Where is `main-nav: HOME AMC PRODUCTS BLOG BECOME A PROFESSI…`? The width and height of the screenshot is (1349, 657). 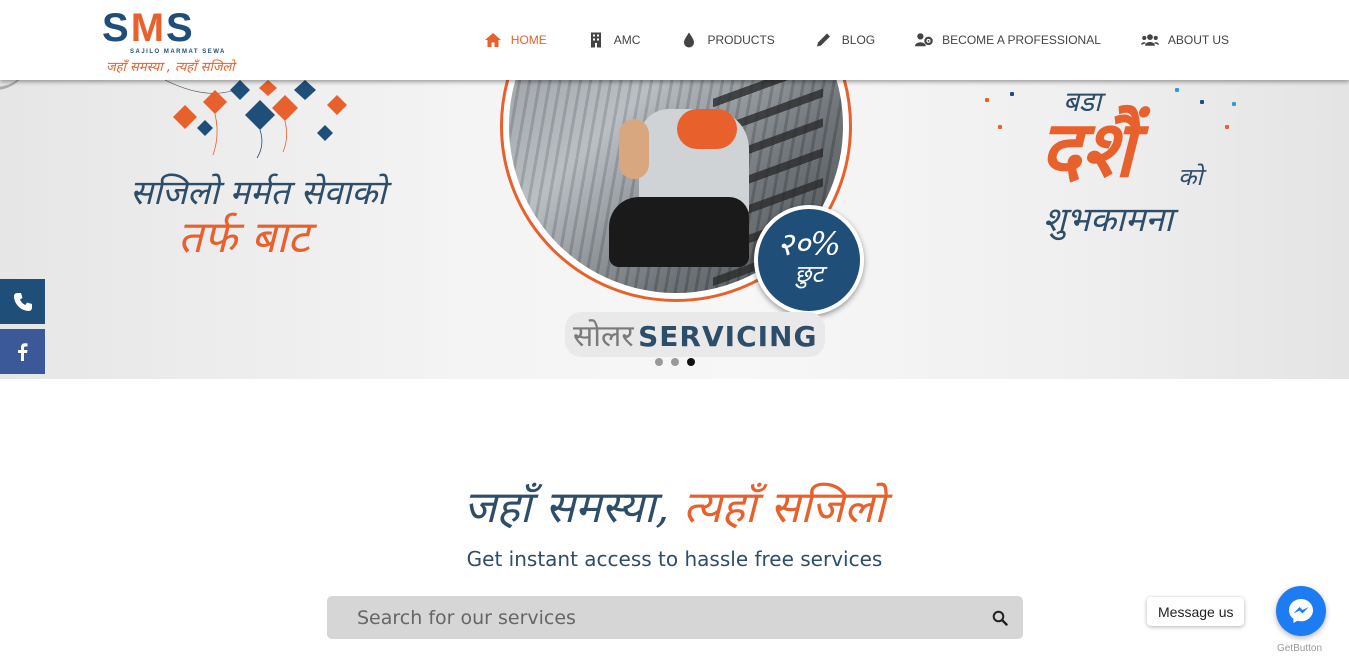
main-nav: HOME AMC PRODUCTS BLOG BECOME A PROFESSI… is located at coordinates (856, 40).